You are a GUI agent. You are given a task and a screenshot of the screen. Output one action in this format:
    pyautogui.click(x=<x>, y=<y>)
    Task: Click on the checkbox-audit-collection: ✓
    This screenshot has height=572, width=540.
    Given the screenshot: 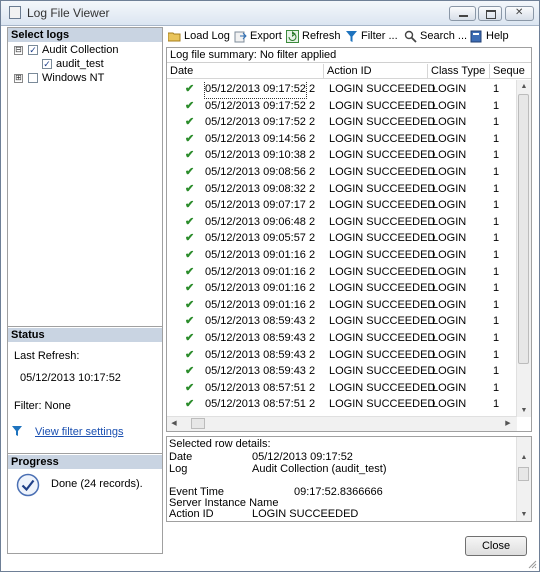 What is the action you would take?
    pyautogui.click(x=33, y=50)
    